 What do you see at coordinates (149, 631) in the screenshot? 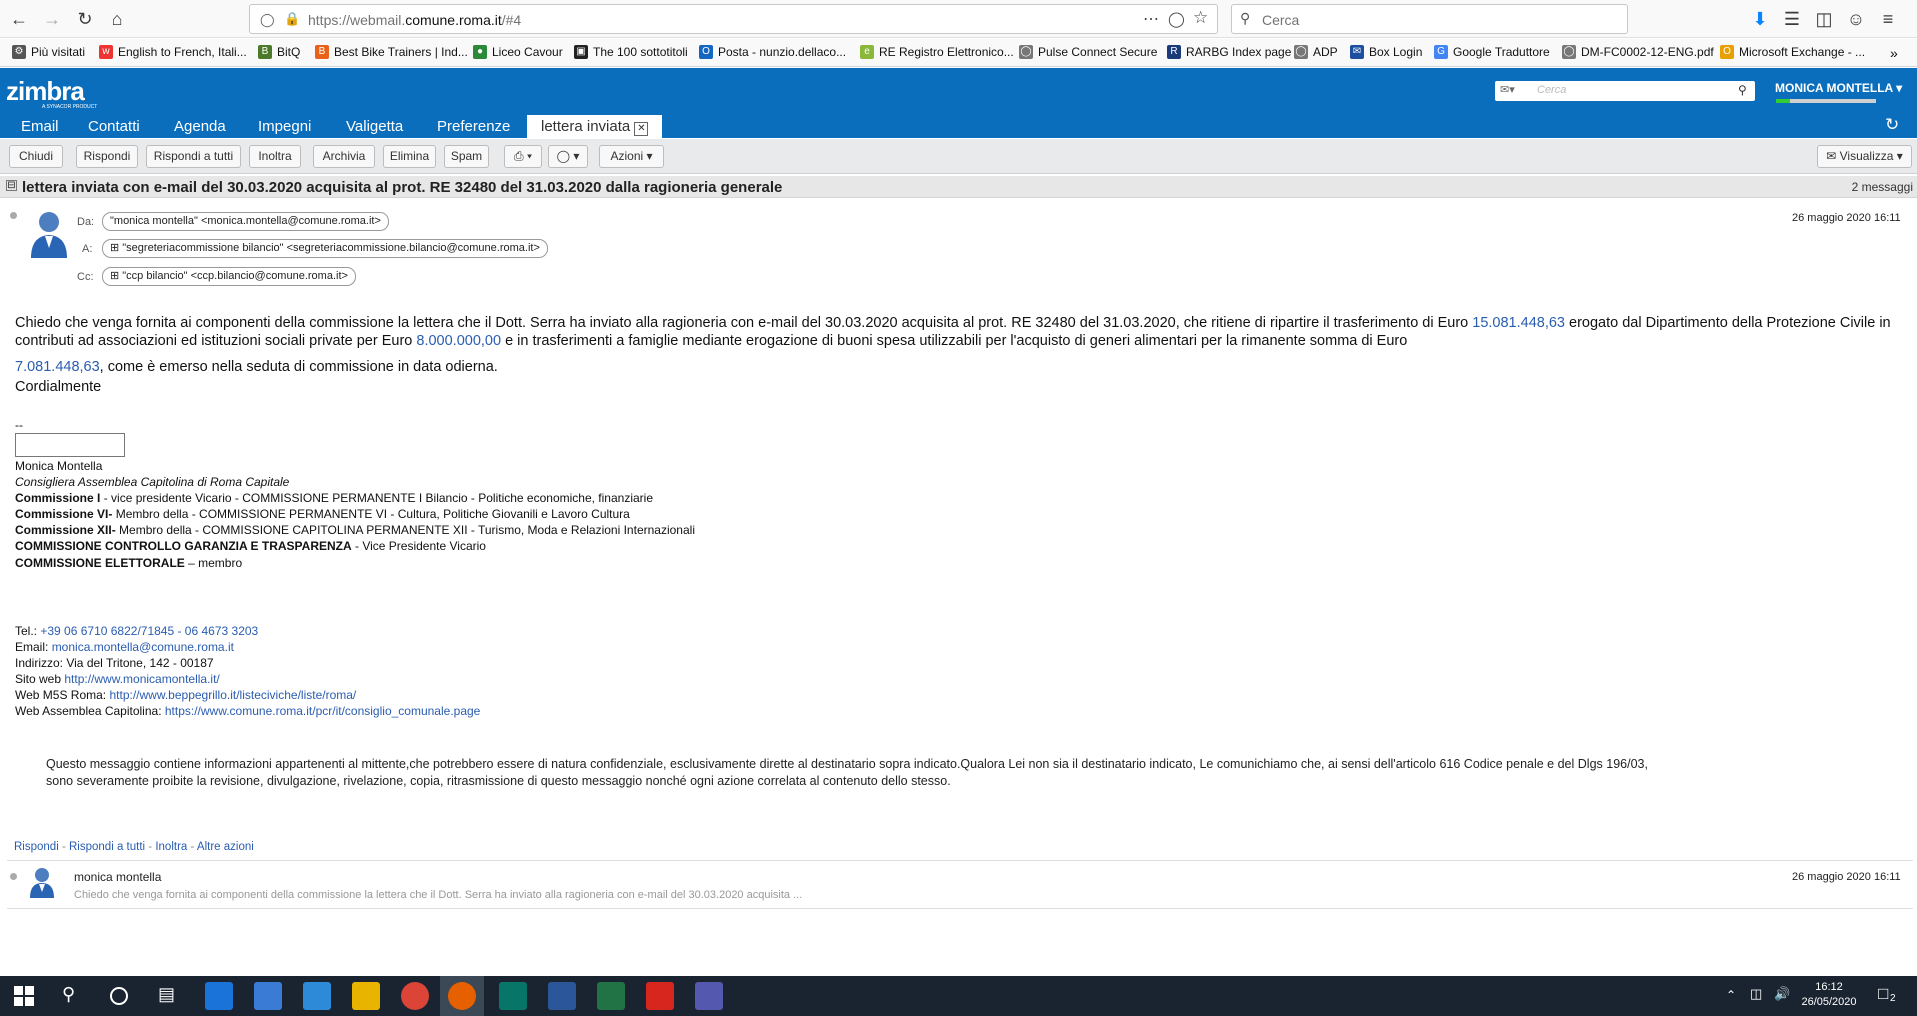
I see `tel-link: +39 06 6710 6822/71845 - 06 4673 3203` at bounding box center [149, 631].